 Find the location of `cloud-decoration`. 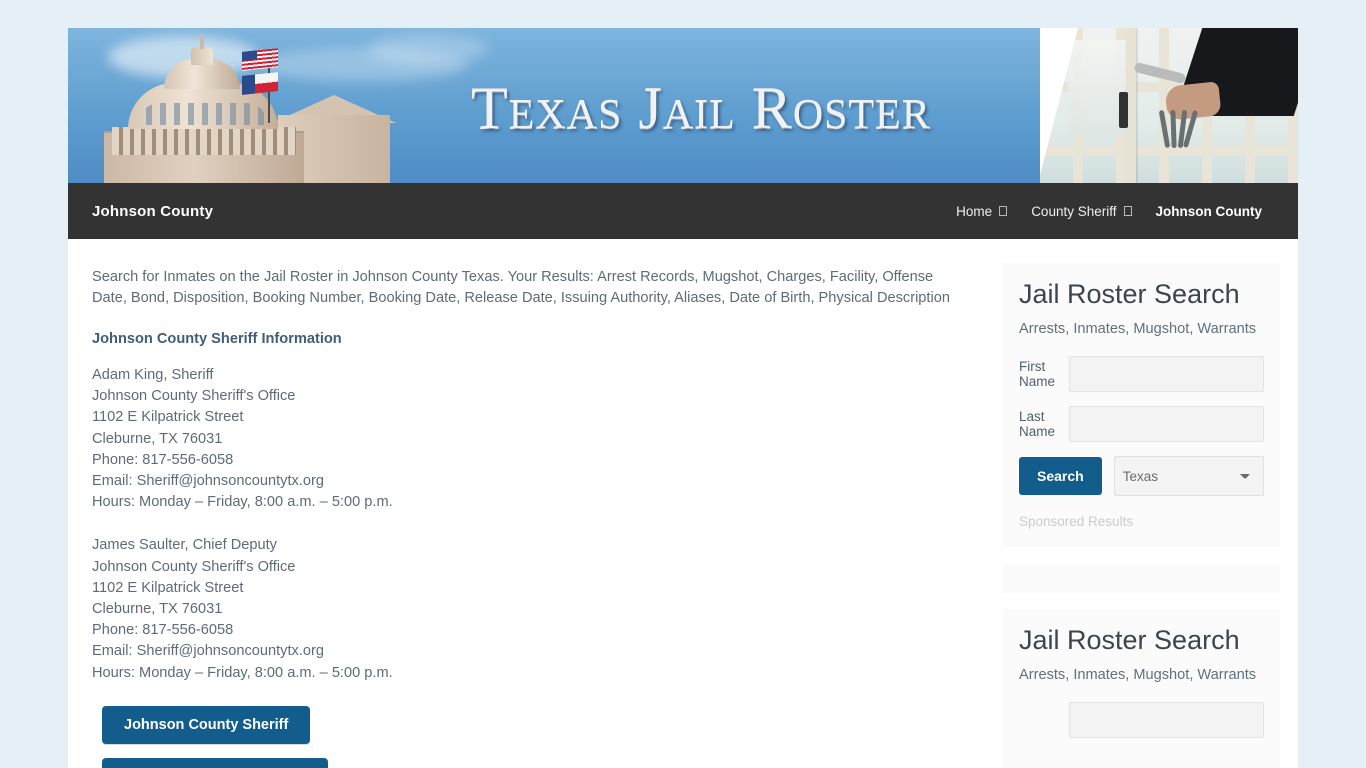

cloud-decoration is located at coordinates (428, 49).